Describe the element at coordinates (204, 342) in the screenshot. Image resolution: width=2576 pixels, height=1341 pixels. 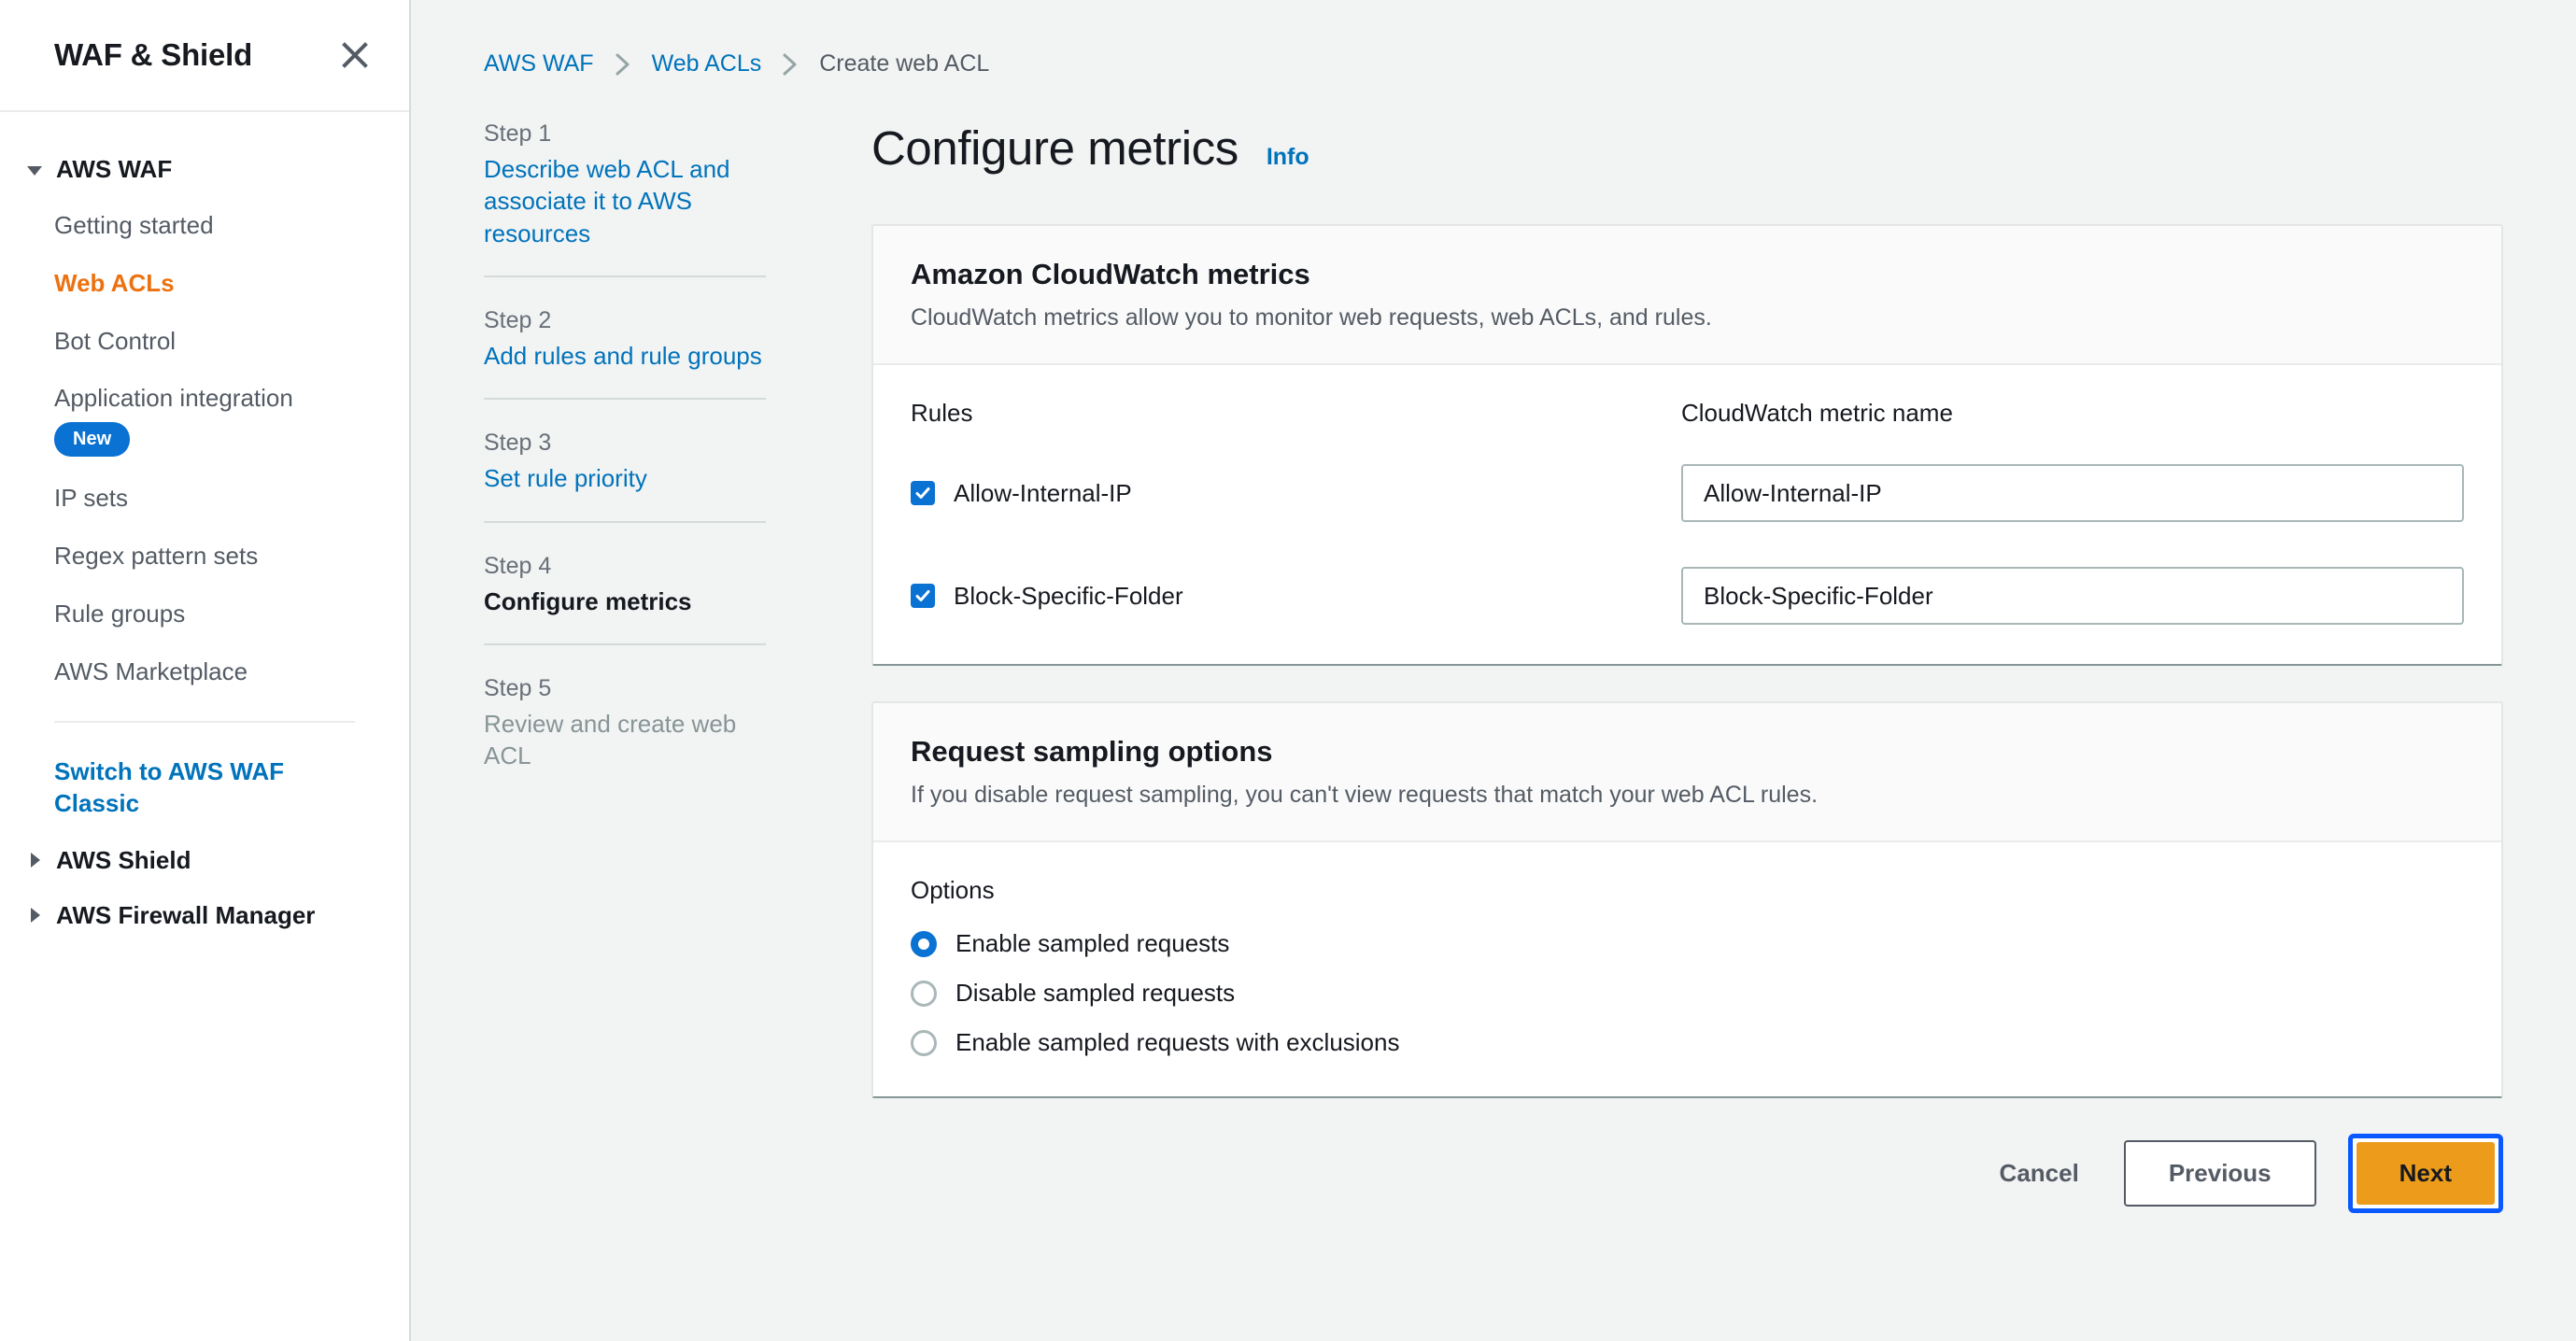
I see `sidebar-item-bot-control: Bot Control` at that location.